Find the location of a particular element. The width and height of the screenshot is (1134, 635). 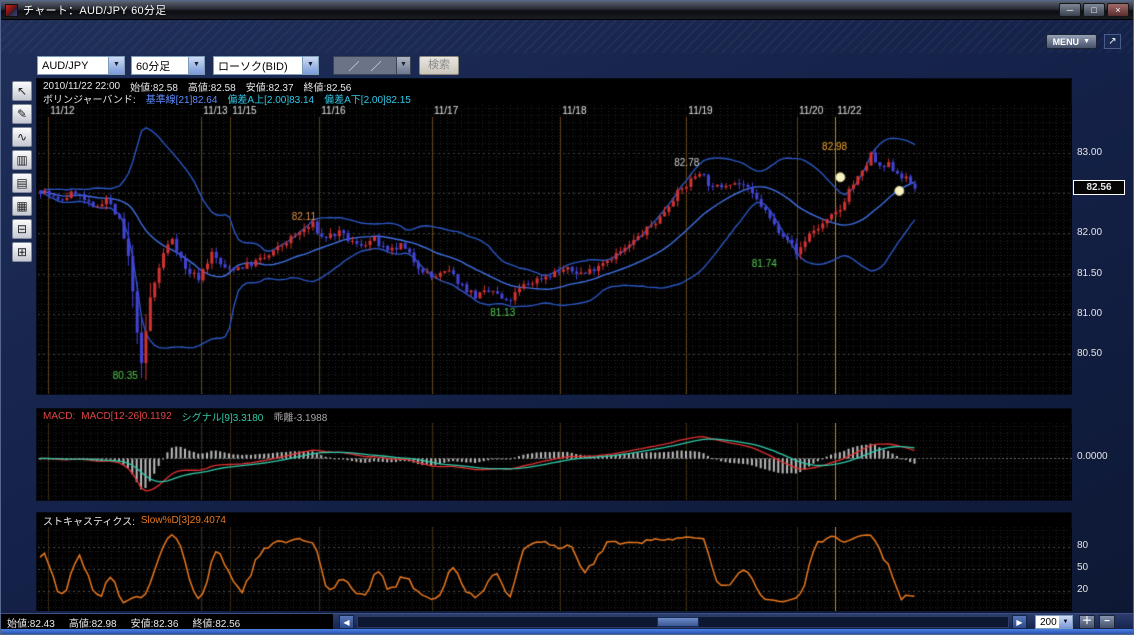

bar-chart-tool-button: ▥ is located at coordinates (22, 160).